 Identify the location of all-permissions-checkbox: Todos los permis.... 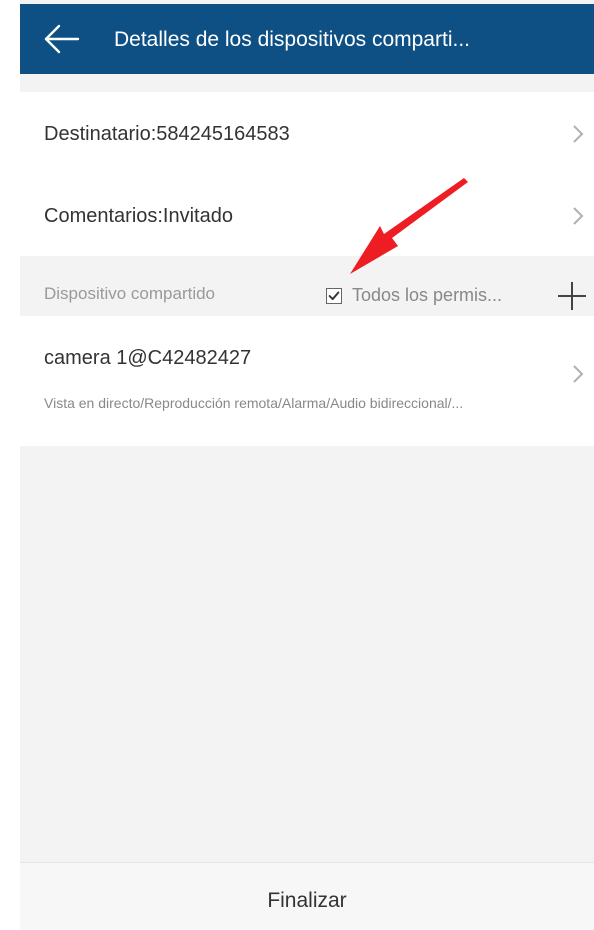
(414, 294).